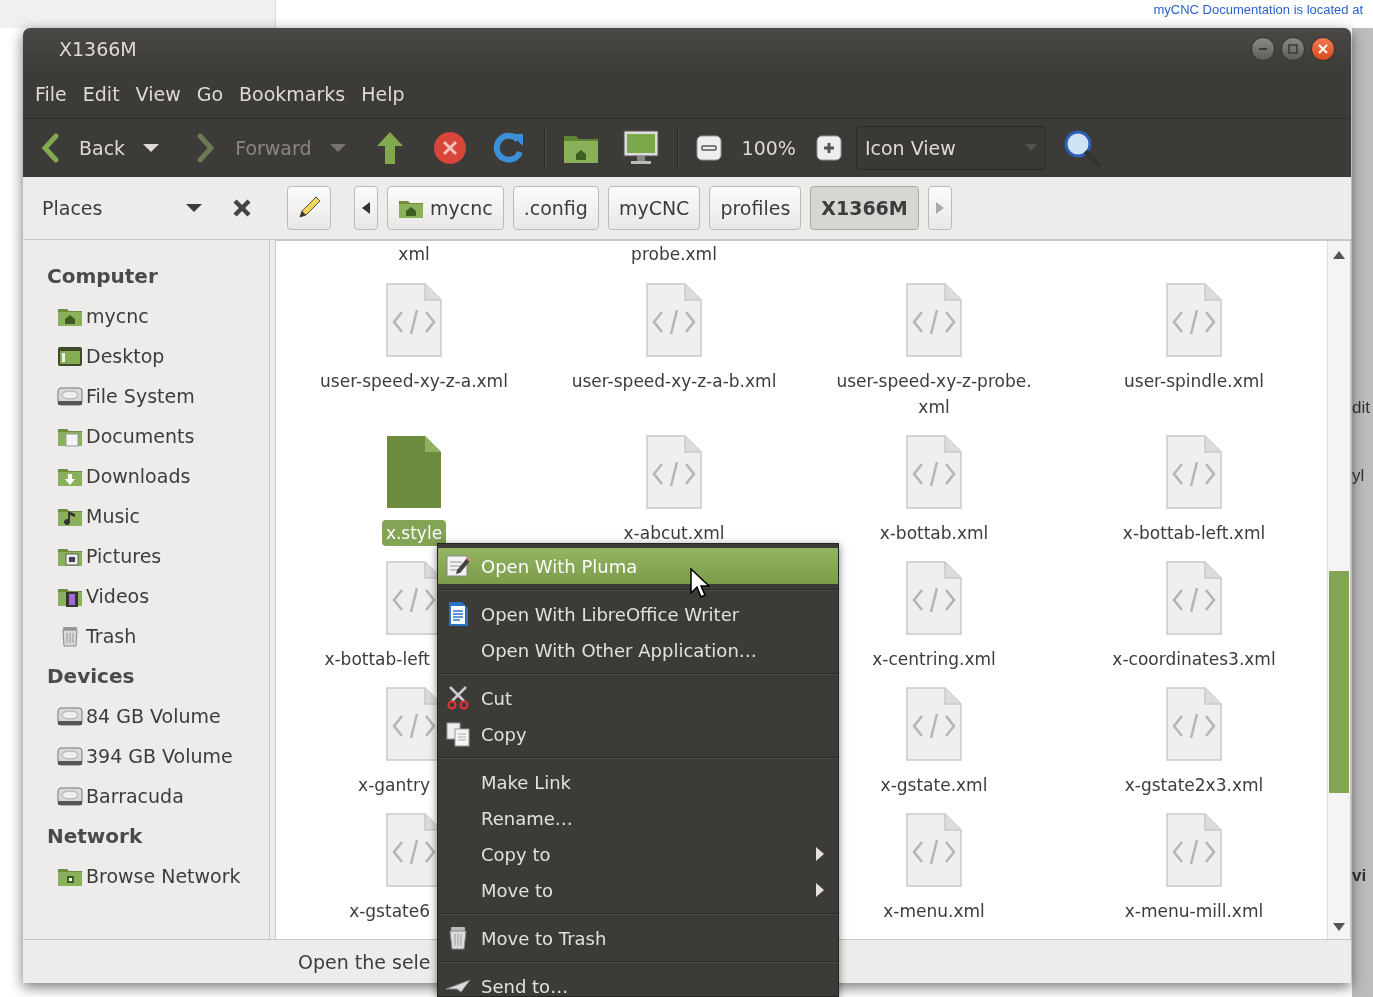 The width and height of the screenshot is (1373, 997). Describe the element at coordinates (638, 938) in the screenshot. I see `menu-item: Move to Trash` at that location.